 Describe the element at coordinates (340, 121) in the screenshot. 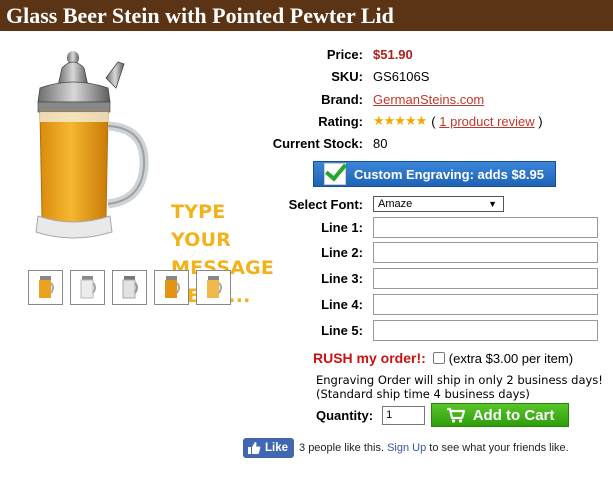

I see `rating-label: Rating:` at that location.